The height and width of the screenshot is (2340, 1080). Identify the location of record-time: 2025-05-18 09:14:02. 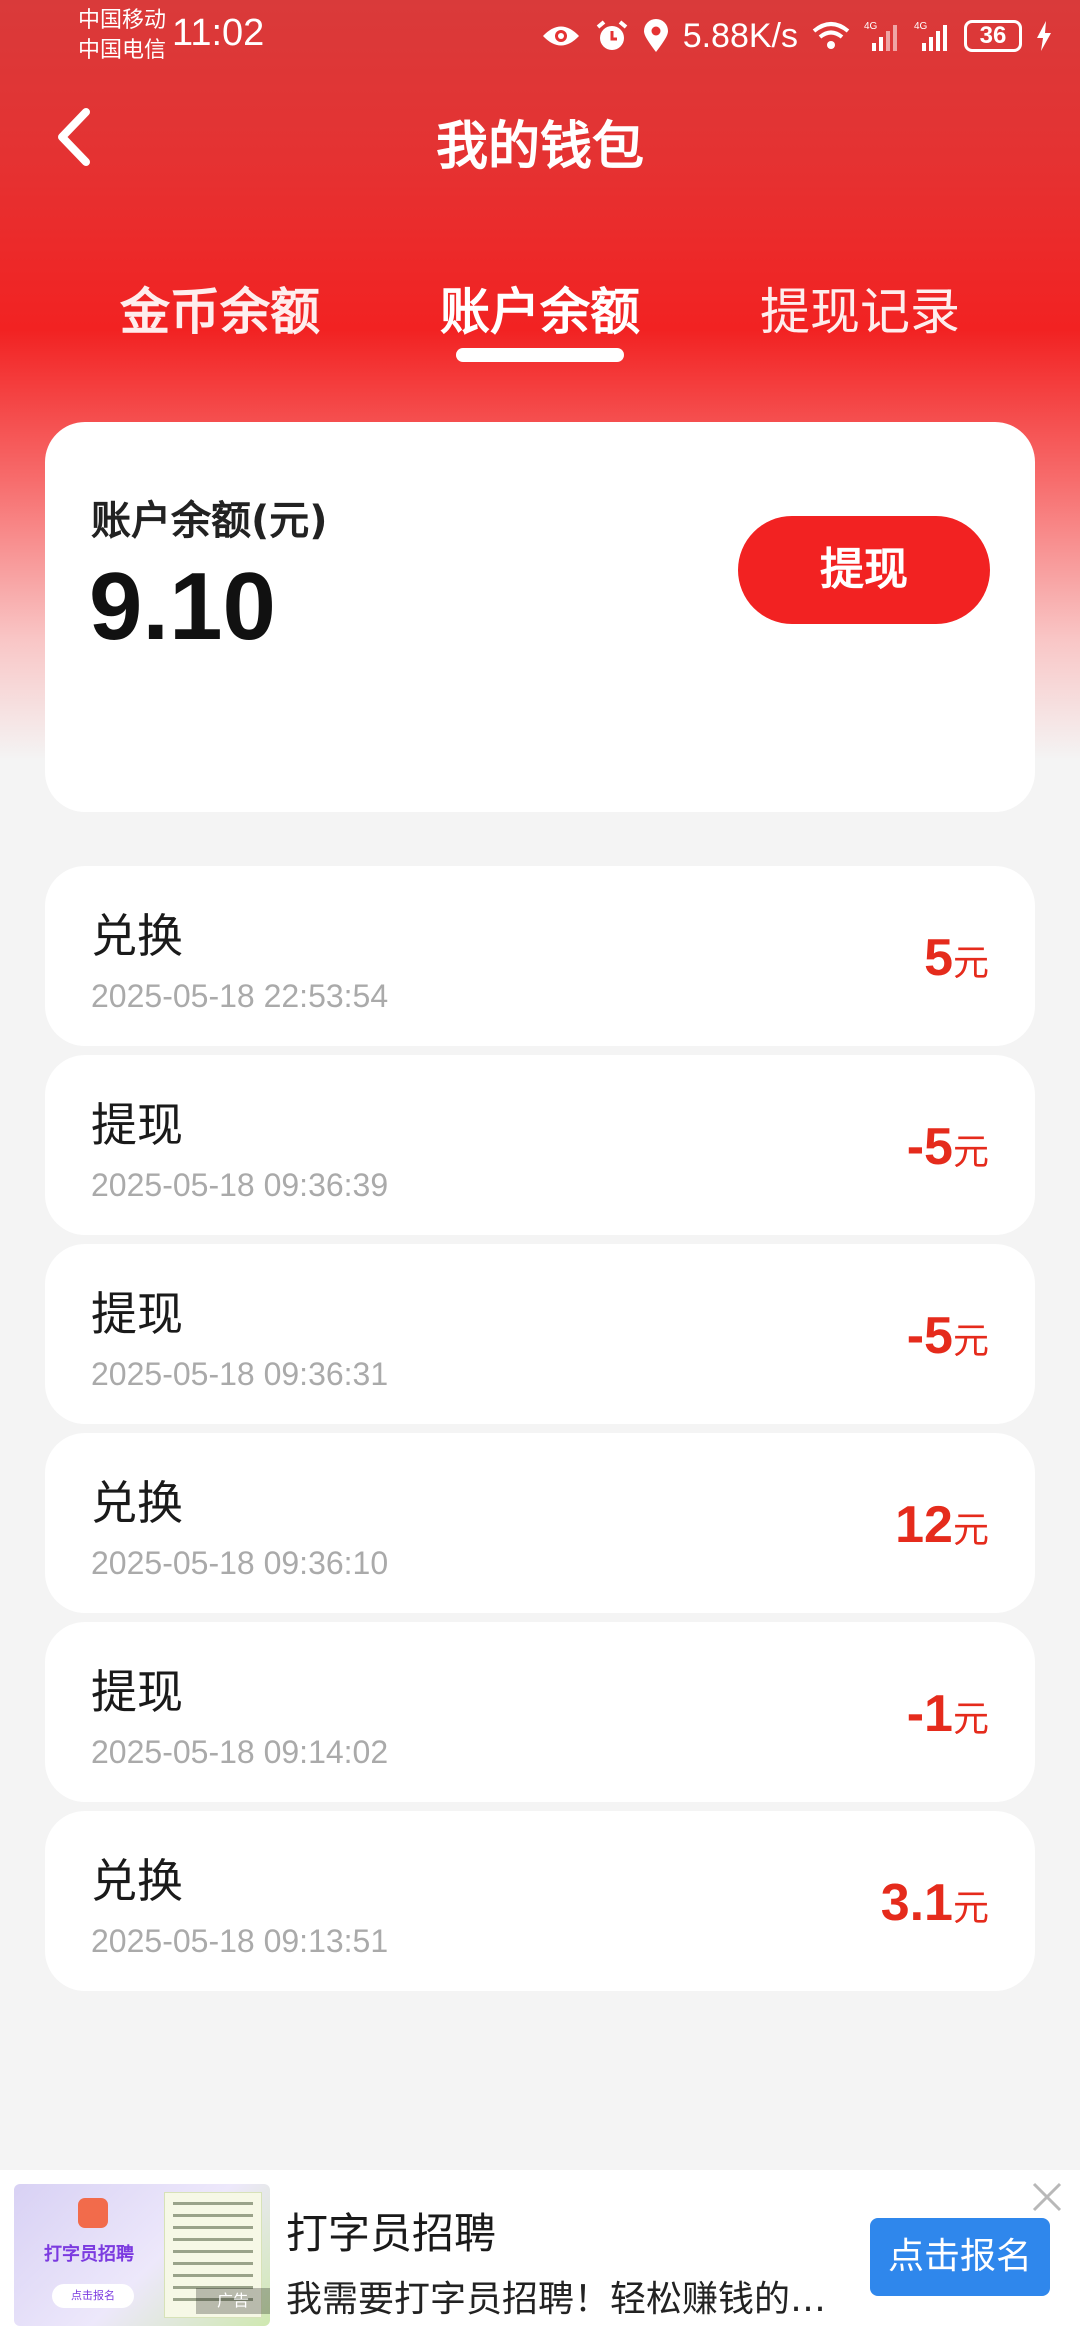
(240, 1752).